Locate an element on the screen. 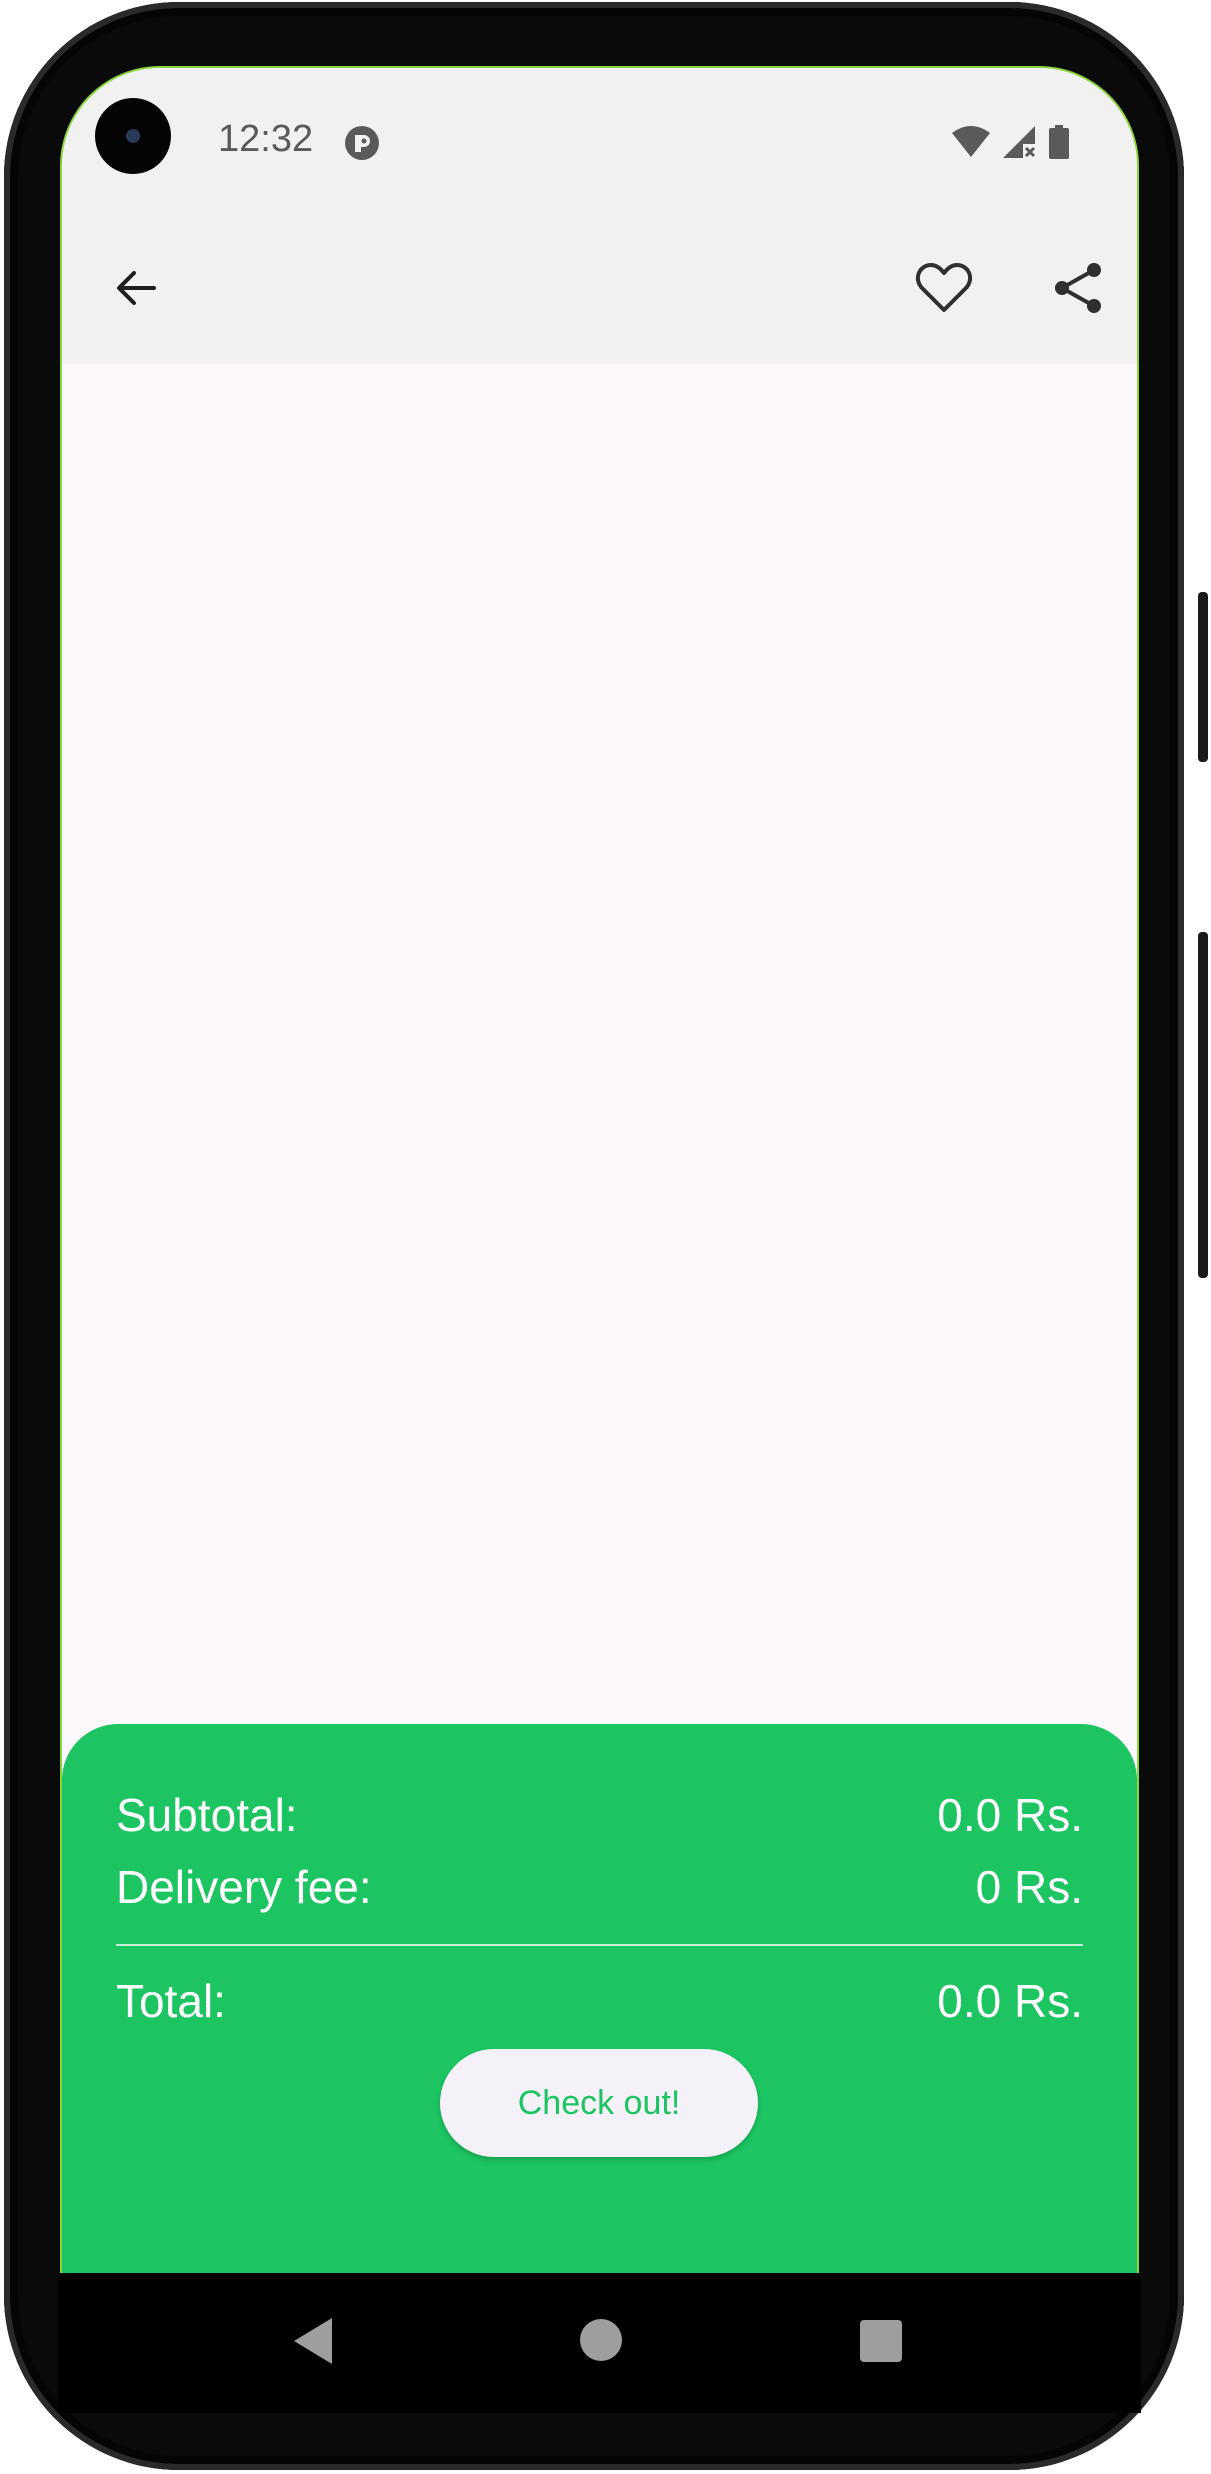 This screenshot has height=2474, width=1211. favorite-button is located at coordinates (944, 288).